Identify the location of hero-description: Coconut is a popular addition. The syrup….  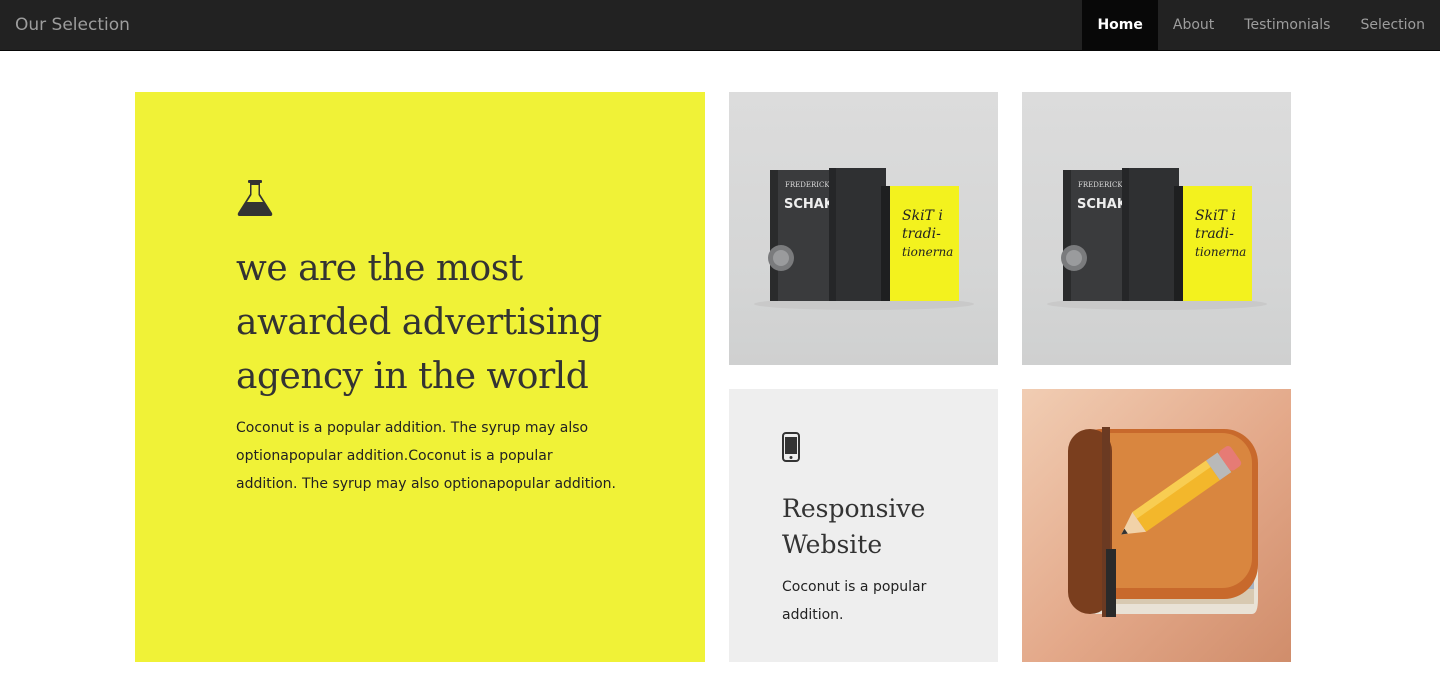
(426, 456).